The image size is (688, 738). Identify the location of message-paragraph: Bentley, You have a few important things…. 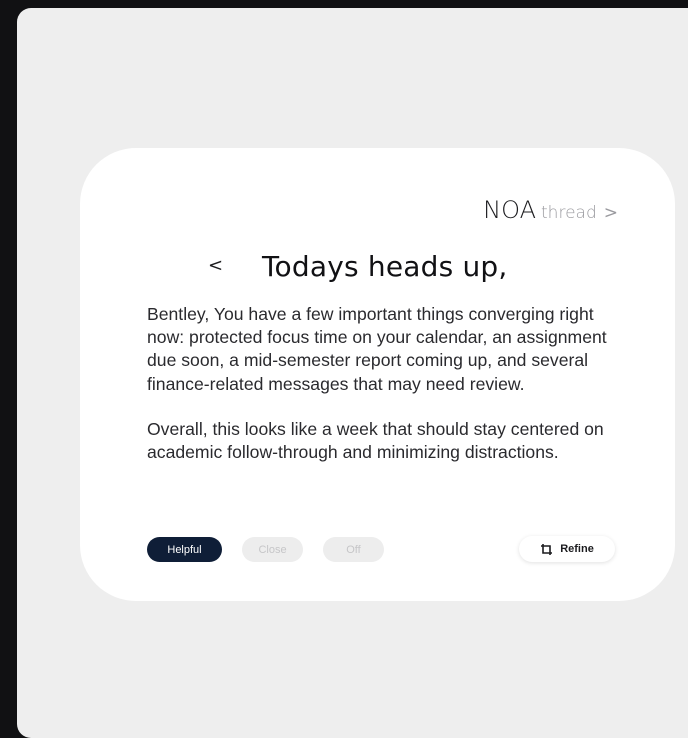
(377, 349).